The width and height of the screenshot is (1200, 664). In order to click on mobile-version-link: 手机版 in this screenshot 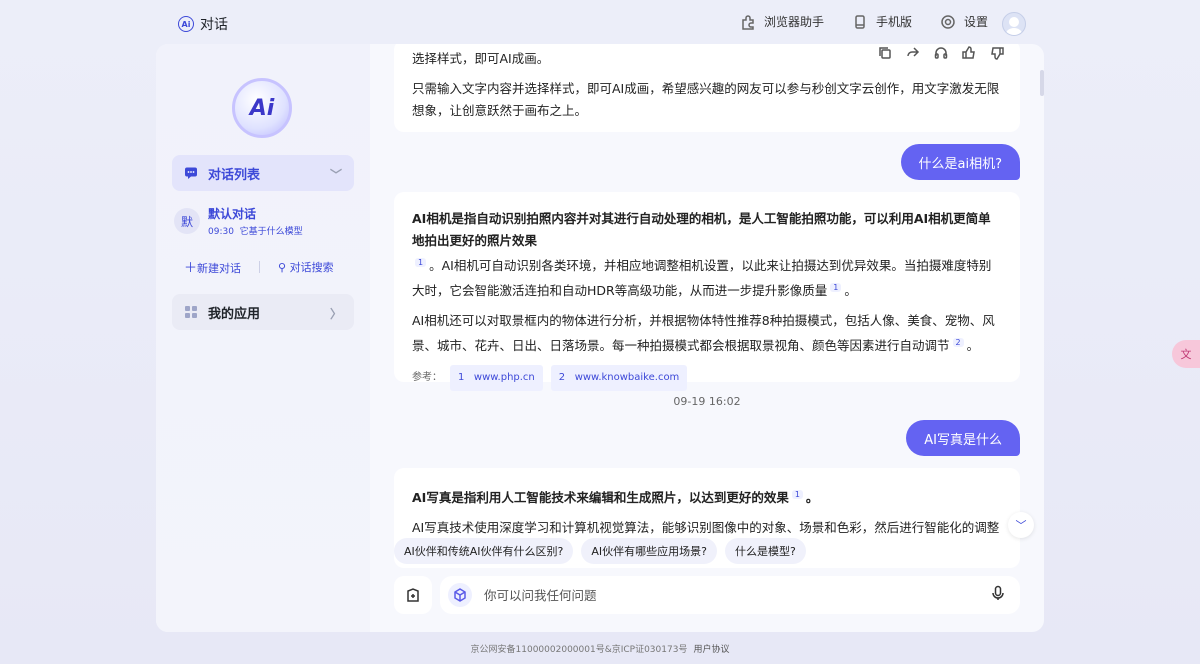, I will do `click(882, 21)`.